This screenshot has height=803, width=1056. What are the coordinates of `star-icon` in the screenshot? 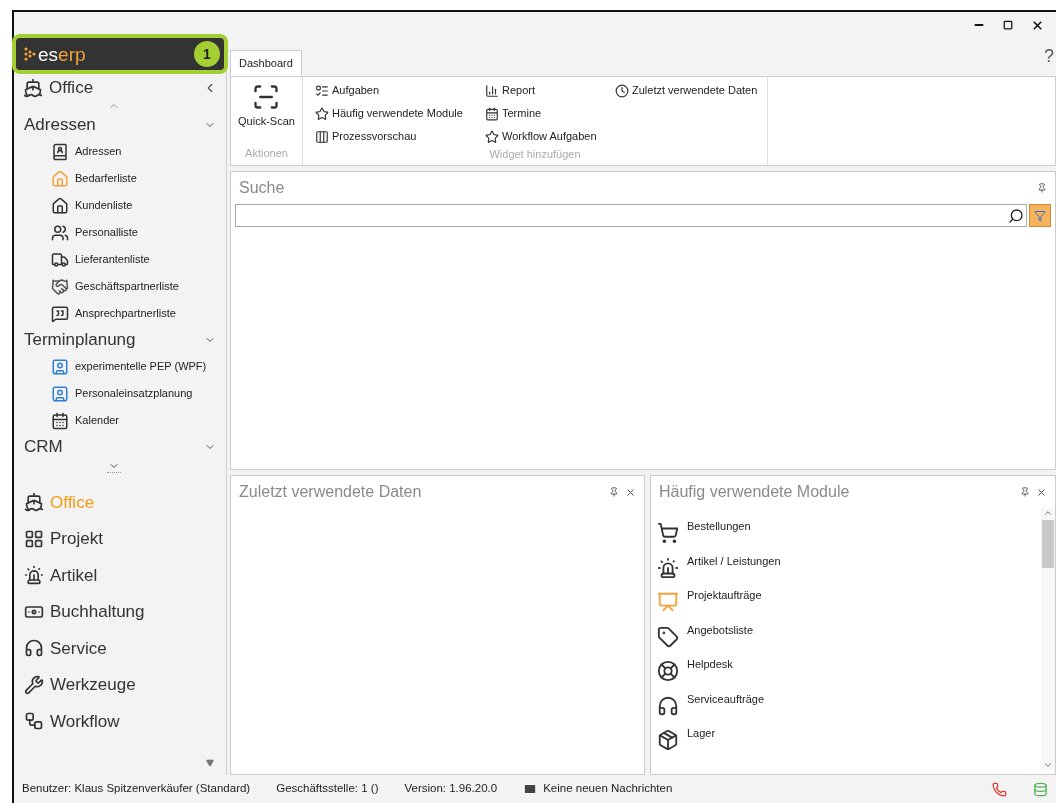 It's located at (322, 113).